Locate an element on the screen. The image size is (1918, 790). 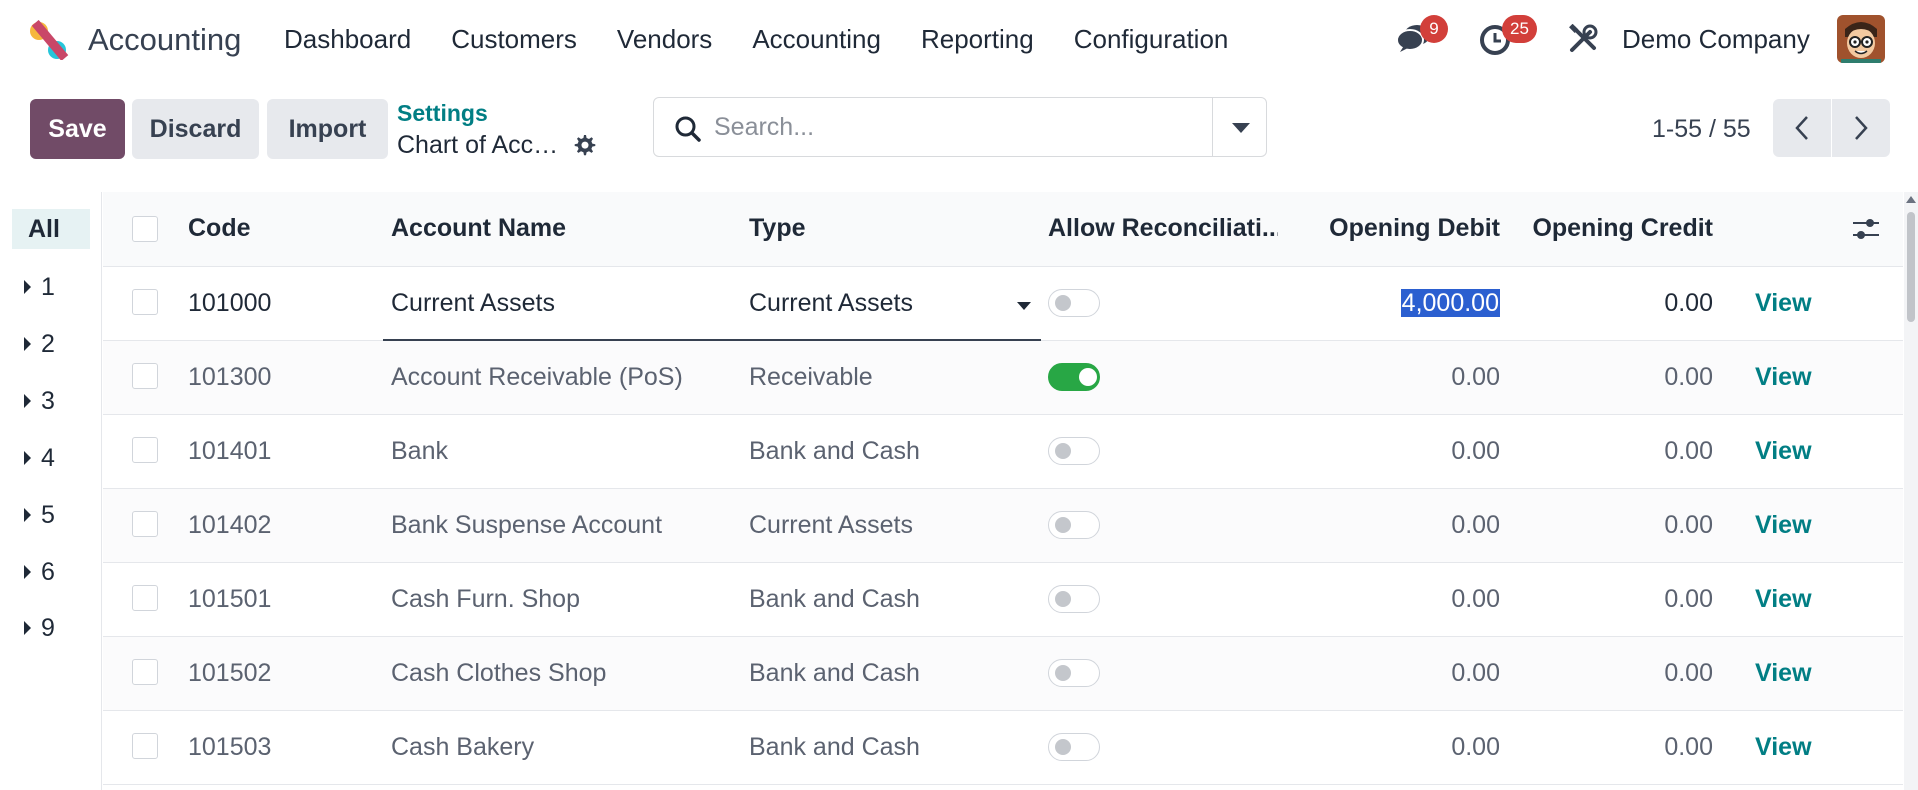
cell-account-name: Cash Clothes Shop is located at coordinates (498, 673).